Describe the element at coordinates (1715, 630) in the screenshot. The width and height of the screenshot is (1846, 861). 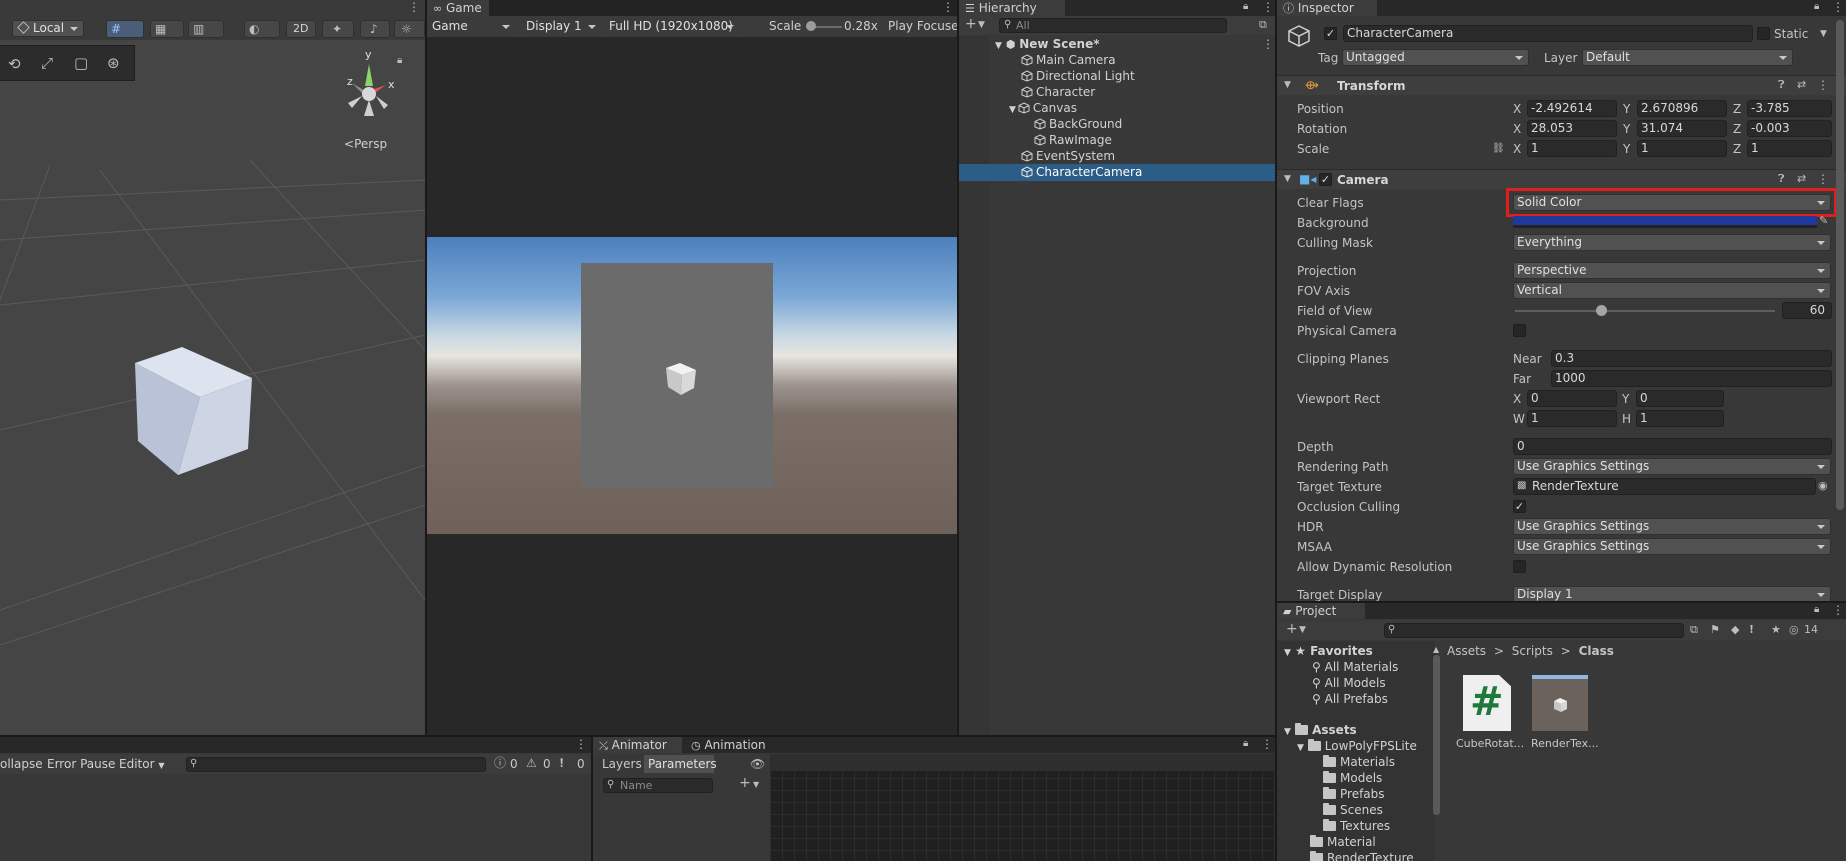
I see `filter-type-icon: ⚑` at that location.